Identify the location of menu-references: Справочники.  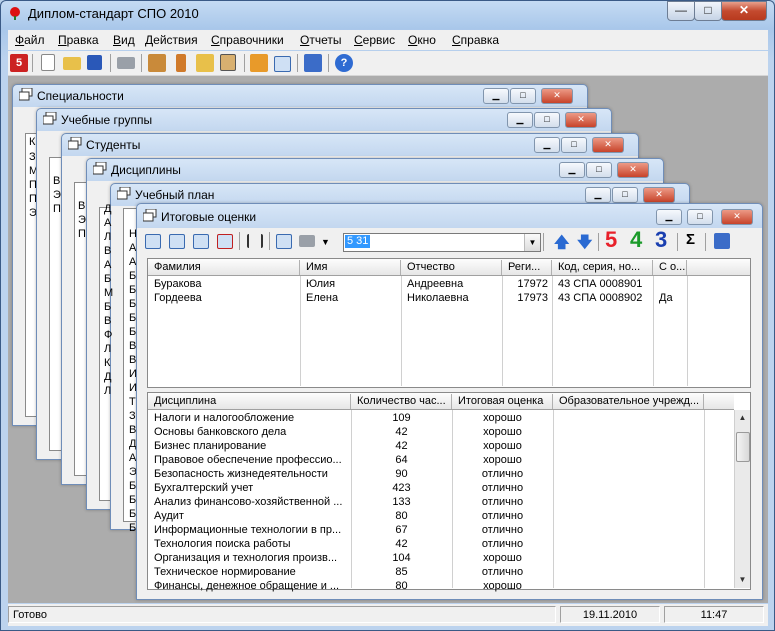
(247, 40).